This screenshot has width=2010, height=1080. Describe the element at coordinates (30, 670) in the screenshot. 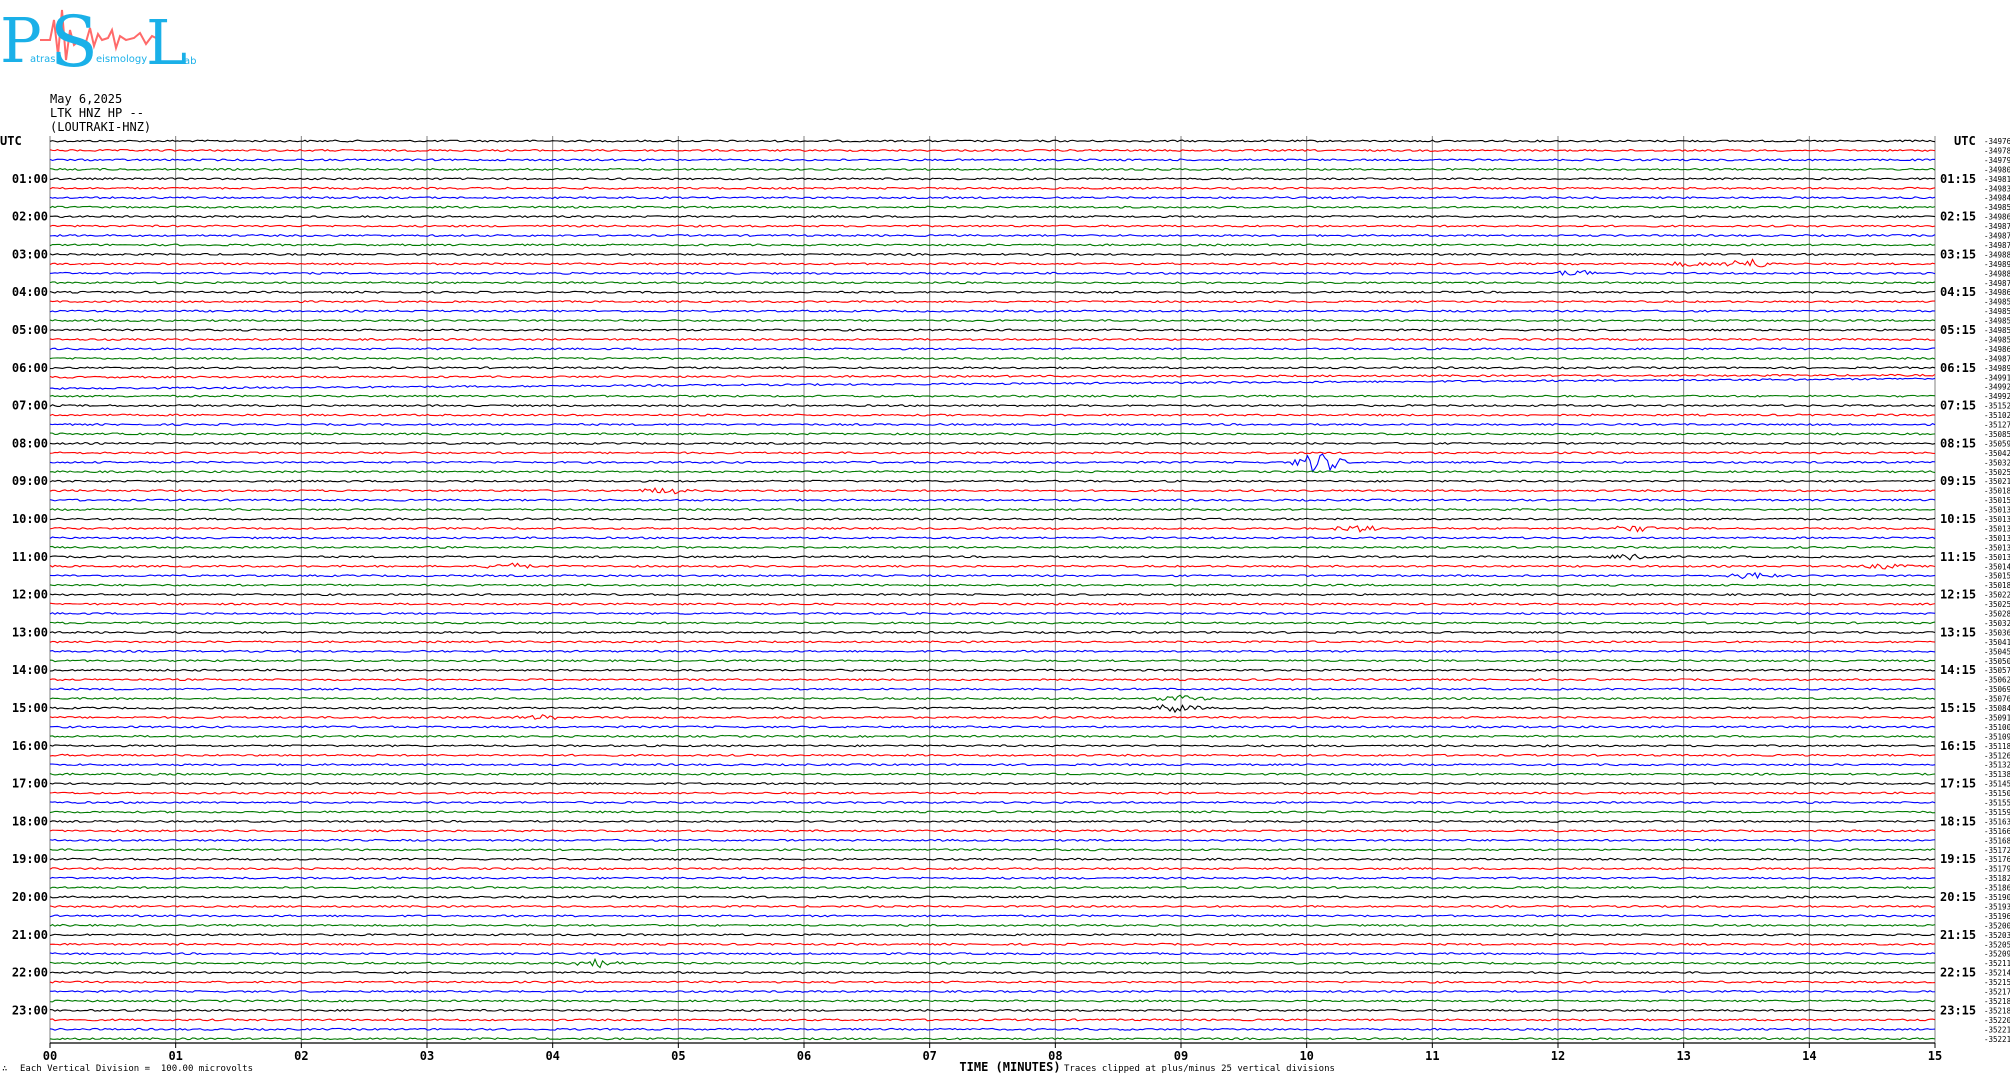

I see `left-hour-label: 14:00` at that location.